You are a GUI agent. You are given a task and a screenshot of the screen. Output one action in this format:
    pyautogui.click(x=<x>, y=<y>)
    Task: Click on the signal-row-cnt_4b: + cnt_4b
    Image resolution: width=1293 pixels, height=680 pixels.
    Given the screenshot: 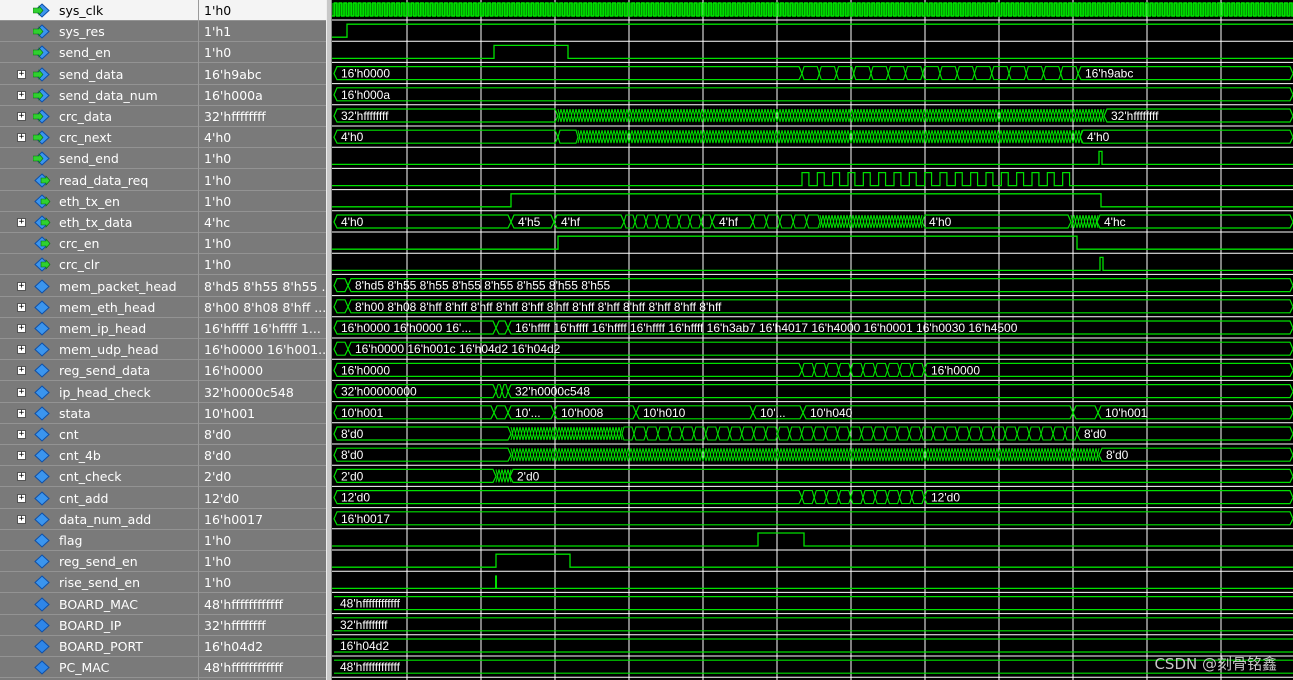 What is the action you would take?
    pyautogui.click(x=99, y=456)
    